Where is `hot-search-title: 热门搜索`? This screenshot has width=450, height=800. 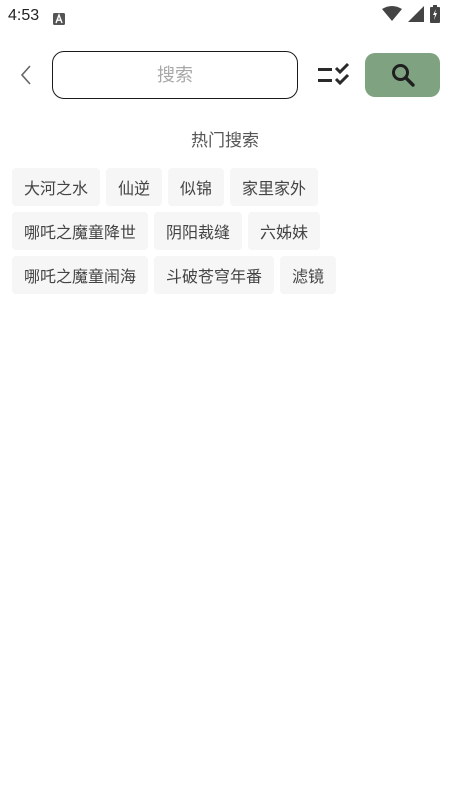 hot-search-title: 热门搜索 is located at coordinates (225, 141).